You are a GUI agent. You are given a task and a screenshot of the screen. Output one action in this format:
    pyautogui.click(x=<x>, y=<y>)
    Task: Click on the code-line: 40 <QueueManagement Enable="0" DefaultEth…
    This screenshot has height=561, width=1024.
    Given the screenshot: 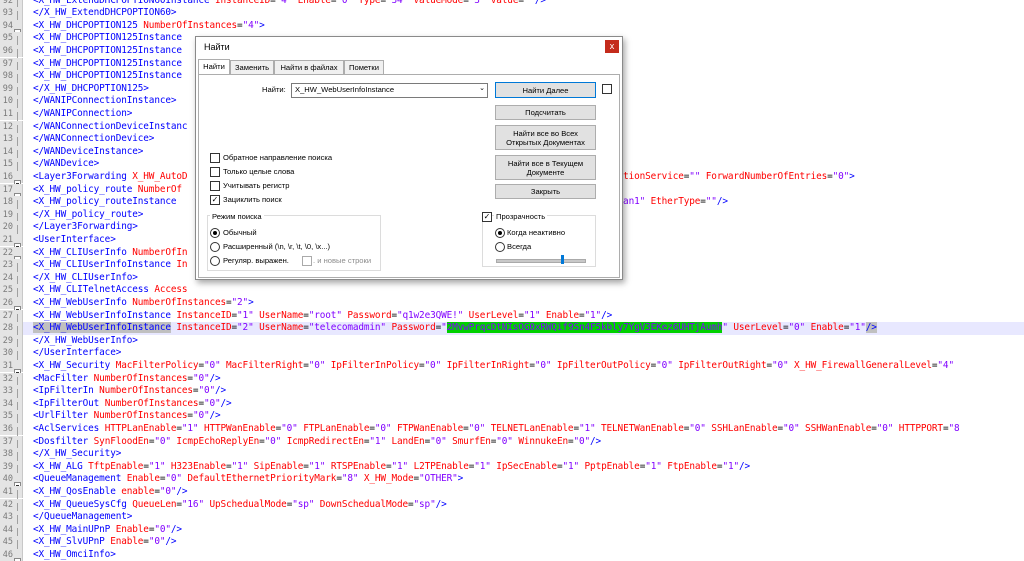 What is the action you would take?
    pyautogui.click(x=512, y=481)
    